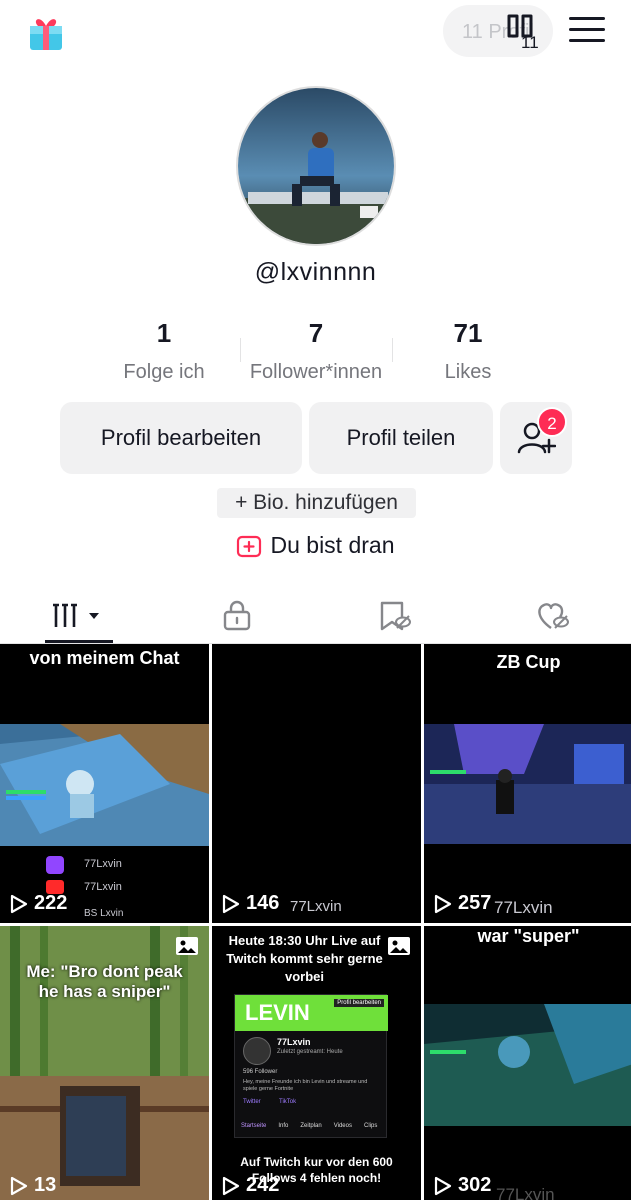  Describe the element at coordinates (475, 1185) in the screenshot. I see `view-count-value: 302` at that location.